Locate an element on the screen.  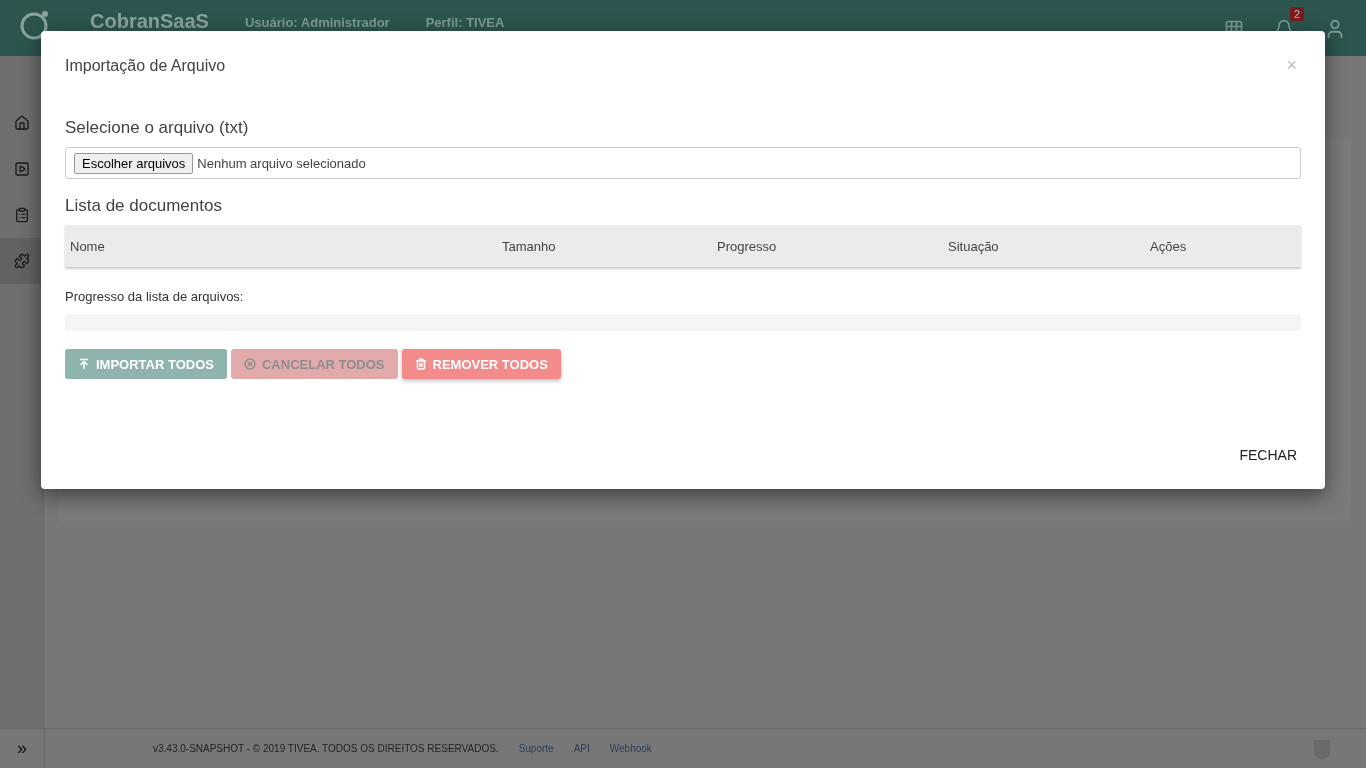
sidebar-item is located at coordinates (21, 261).